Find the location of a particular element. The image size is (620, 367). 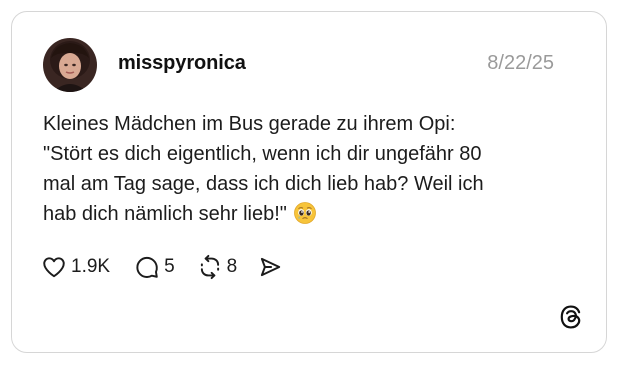

like-count: 1.9K is located at coordinates (91, 266).